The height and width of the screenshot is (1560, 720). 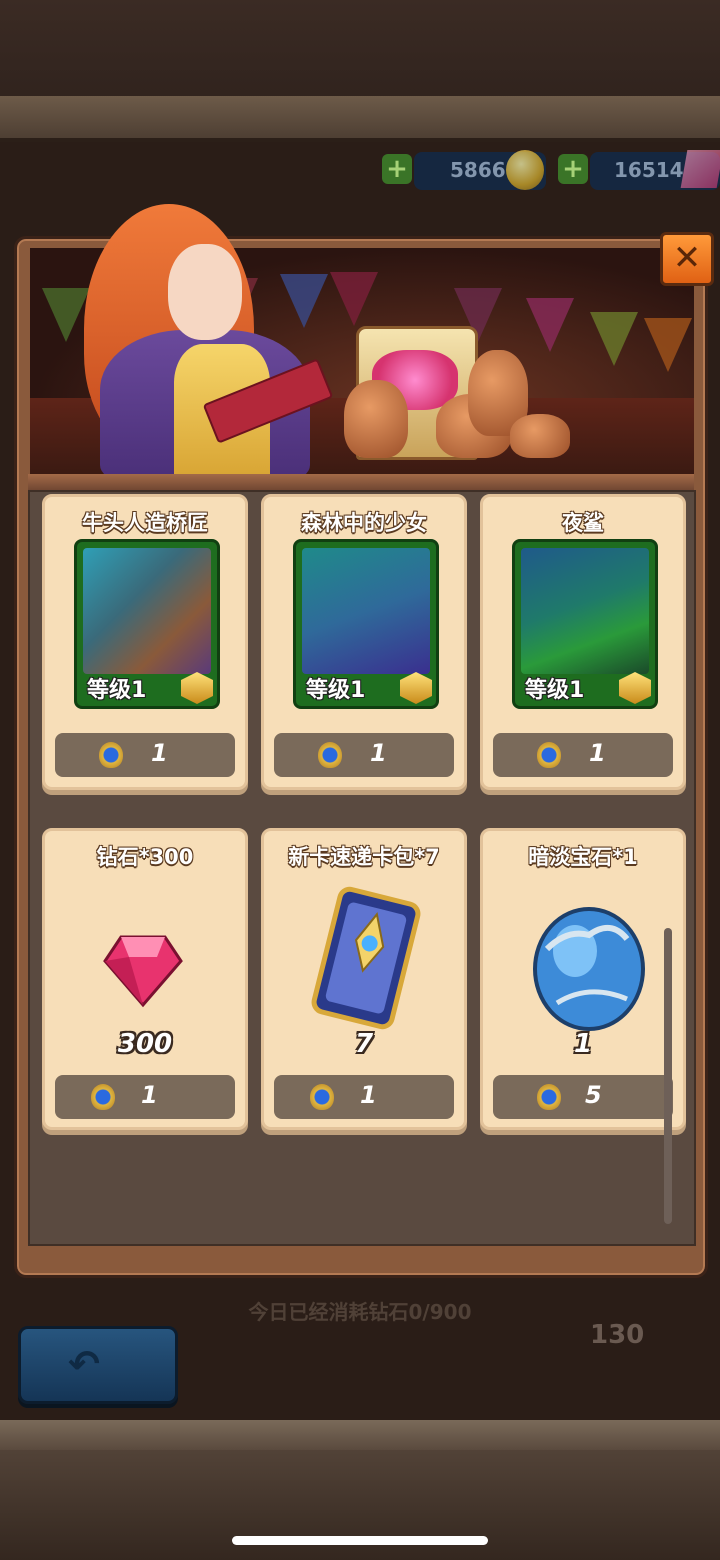 I want to click on card-title: 牛头人造桥匠, so click(x=145, y=523).